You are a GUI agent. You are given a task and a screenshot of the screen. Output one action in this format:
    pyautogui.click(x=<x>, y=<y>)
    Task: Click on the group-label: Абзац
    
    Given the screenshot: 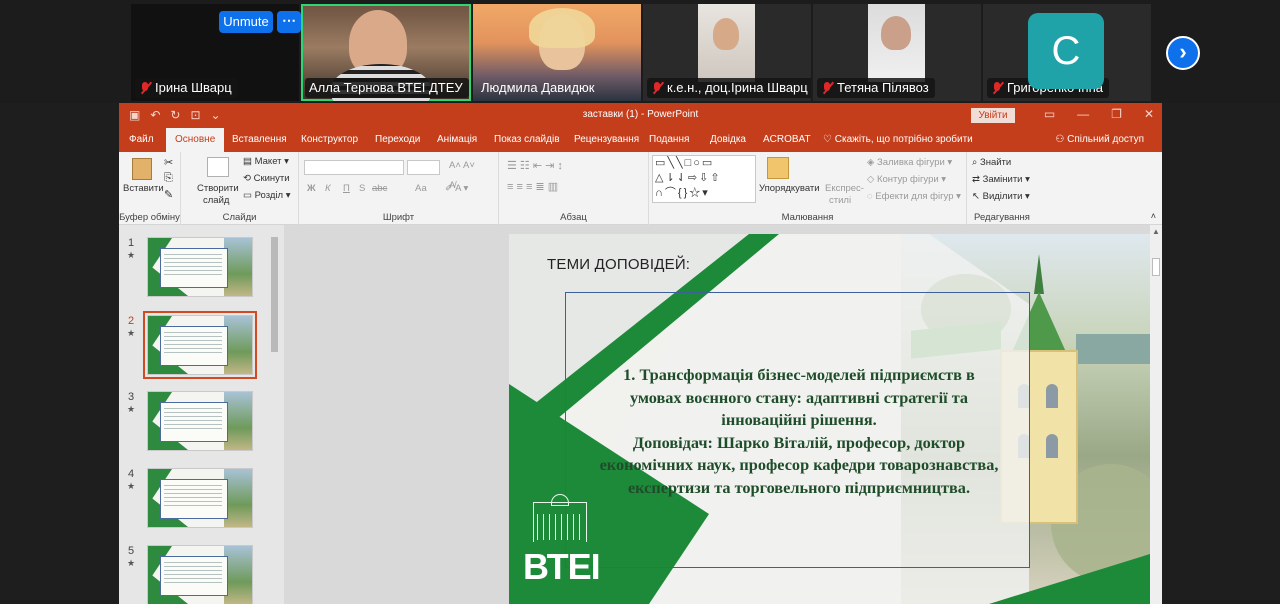 What is the action you would take?
    pyautogui.click(x=573, y=217)
    